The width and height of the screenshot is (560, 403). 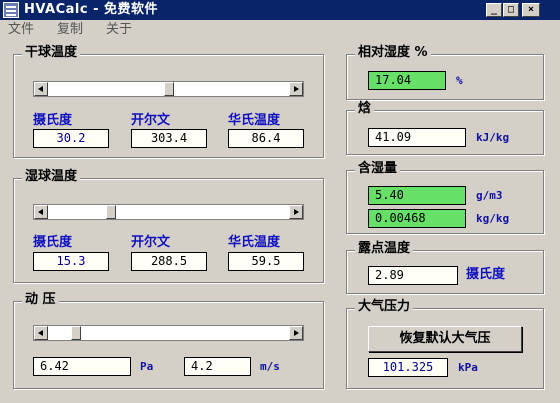 I want to click on pressure-field: 6.42, so click(x=82, y=366).